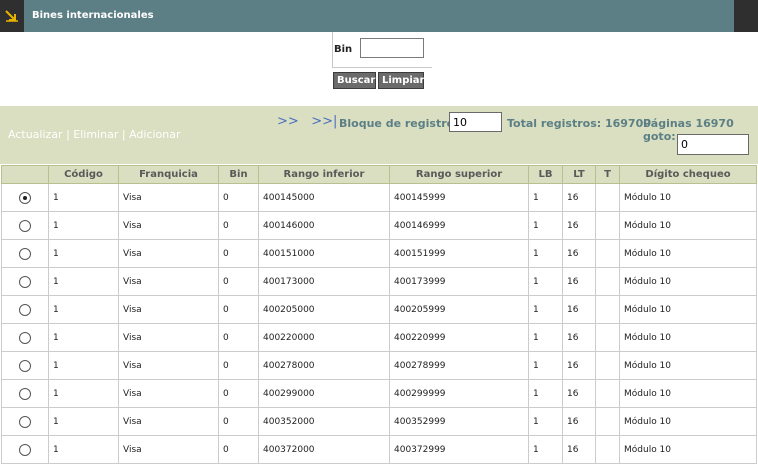 The width and height of the screenshot is (758, 468). Describe the element at coordinates (332, 50) in the screenshot. I see `search-divider` at that location.